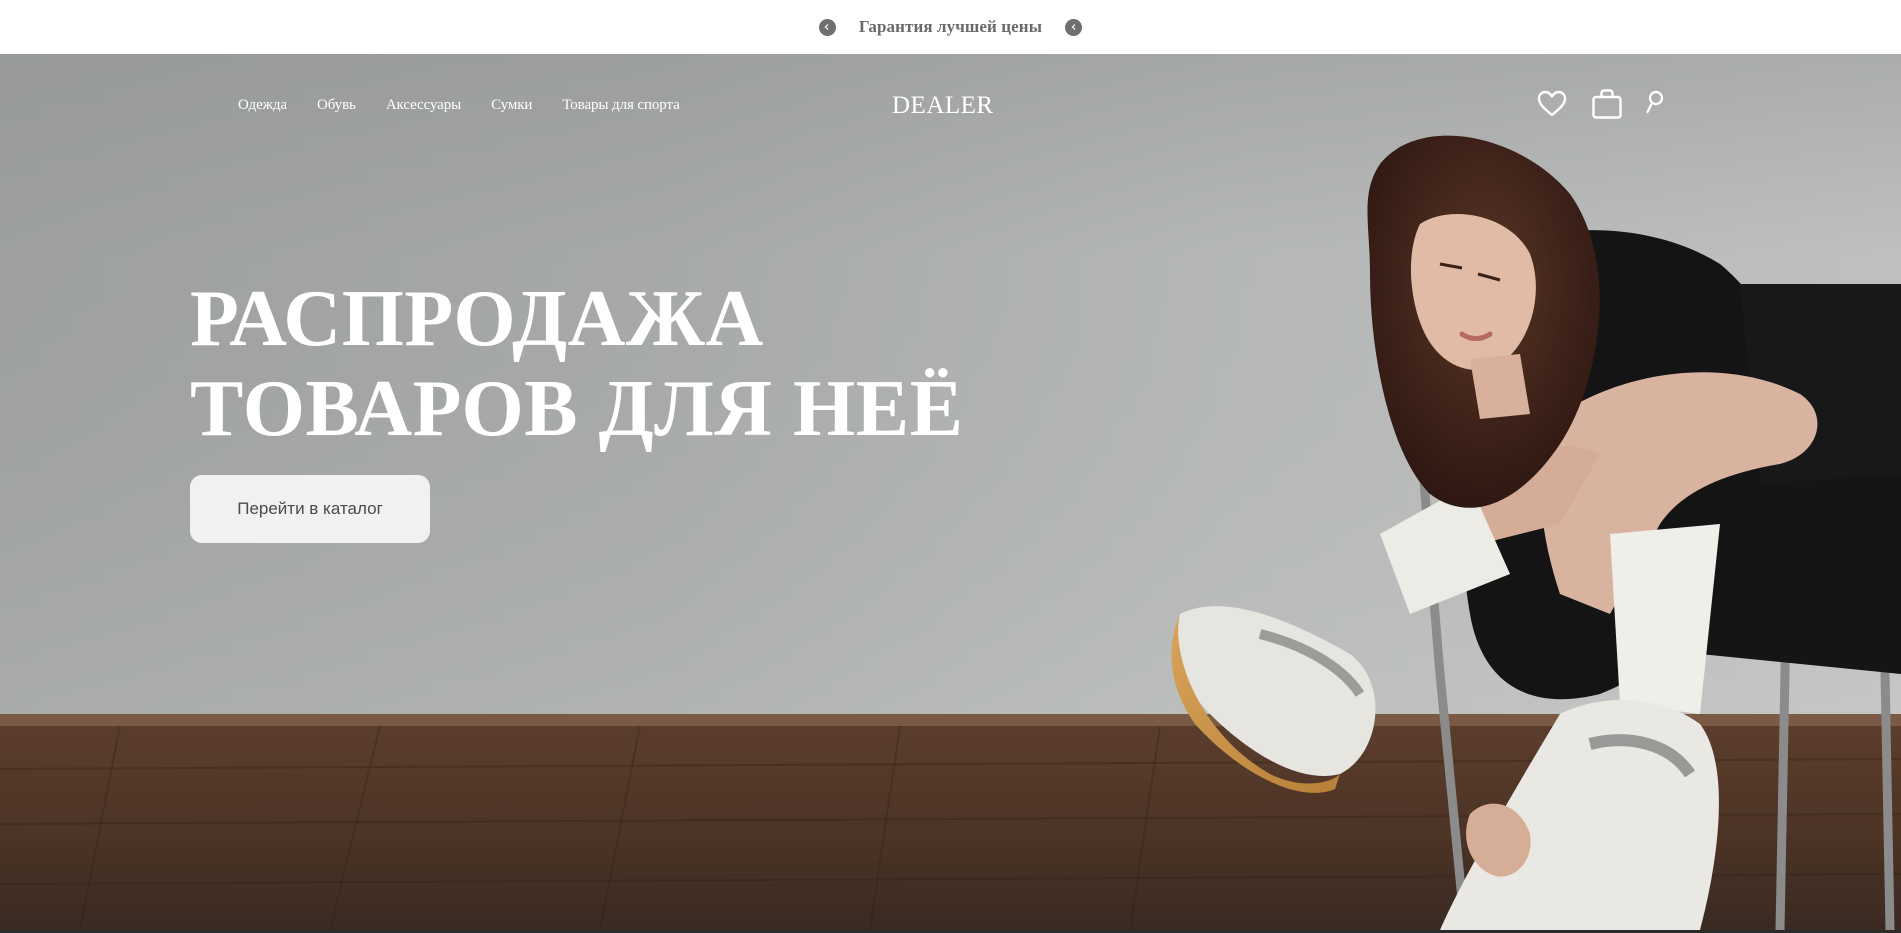  What do you see at coordinates (577, 409) in the screenshot?
I see `hero-title-line2: ТОВАРОВ ДЛЯ НЕЁ` at bounding box center [577, 409].